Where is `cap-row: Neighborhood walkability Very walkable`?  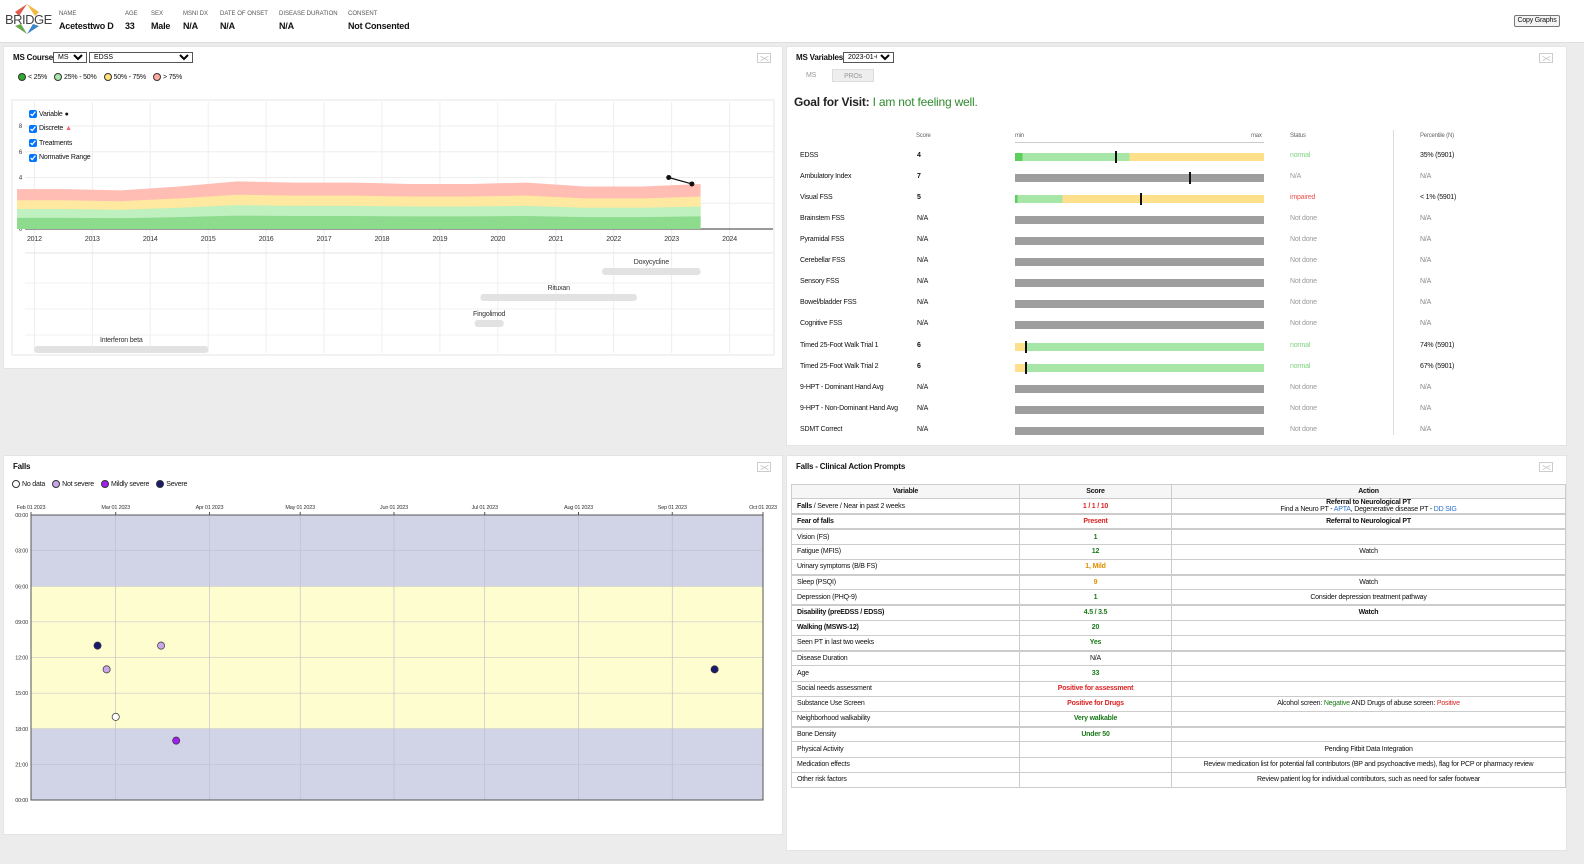 cap-row: Neighborhood walkability Very walkable is located at coordinates (1178, 719).